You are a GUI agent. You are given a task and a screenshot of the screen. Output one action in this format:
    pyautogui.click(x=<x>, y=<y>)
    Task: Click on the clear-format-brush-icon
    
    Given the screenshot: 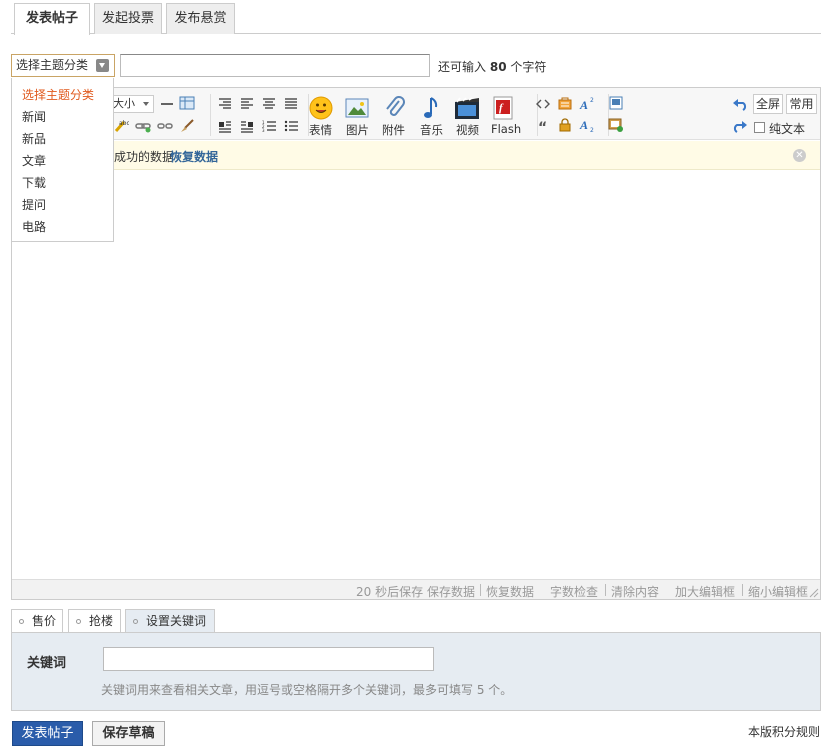 What is the action you would take?
    pyautogui.click(x=187, y=126)
    